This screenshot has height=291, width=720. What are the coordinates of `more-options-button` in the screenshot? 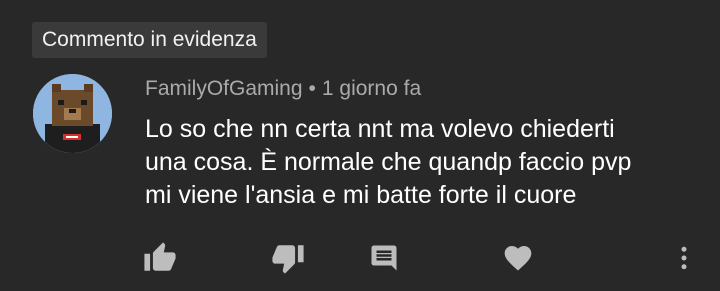 It's located at (684, 258).